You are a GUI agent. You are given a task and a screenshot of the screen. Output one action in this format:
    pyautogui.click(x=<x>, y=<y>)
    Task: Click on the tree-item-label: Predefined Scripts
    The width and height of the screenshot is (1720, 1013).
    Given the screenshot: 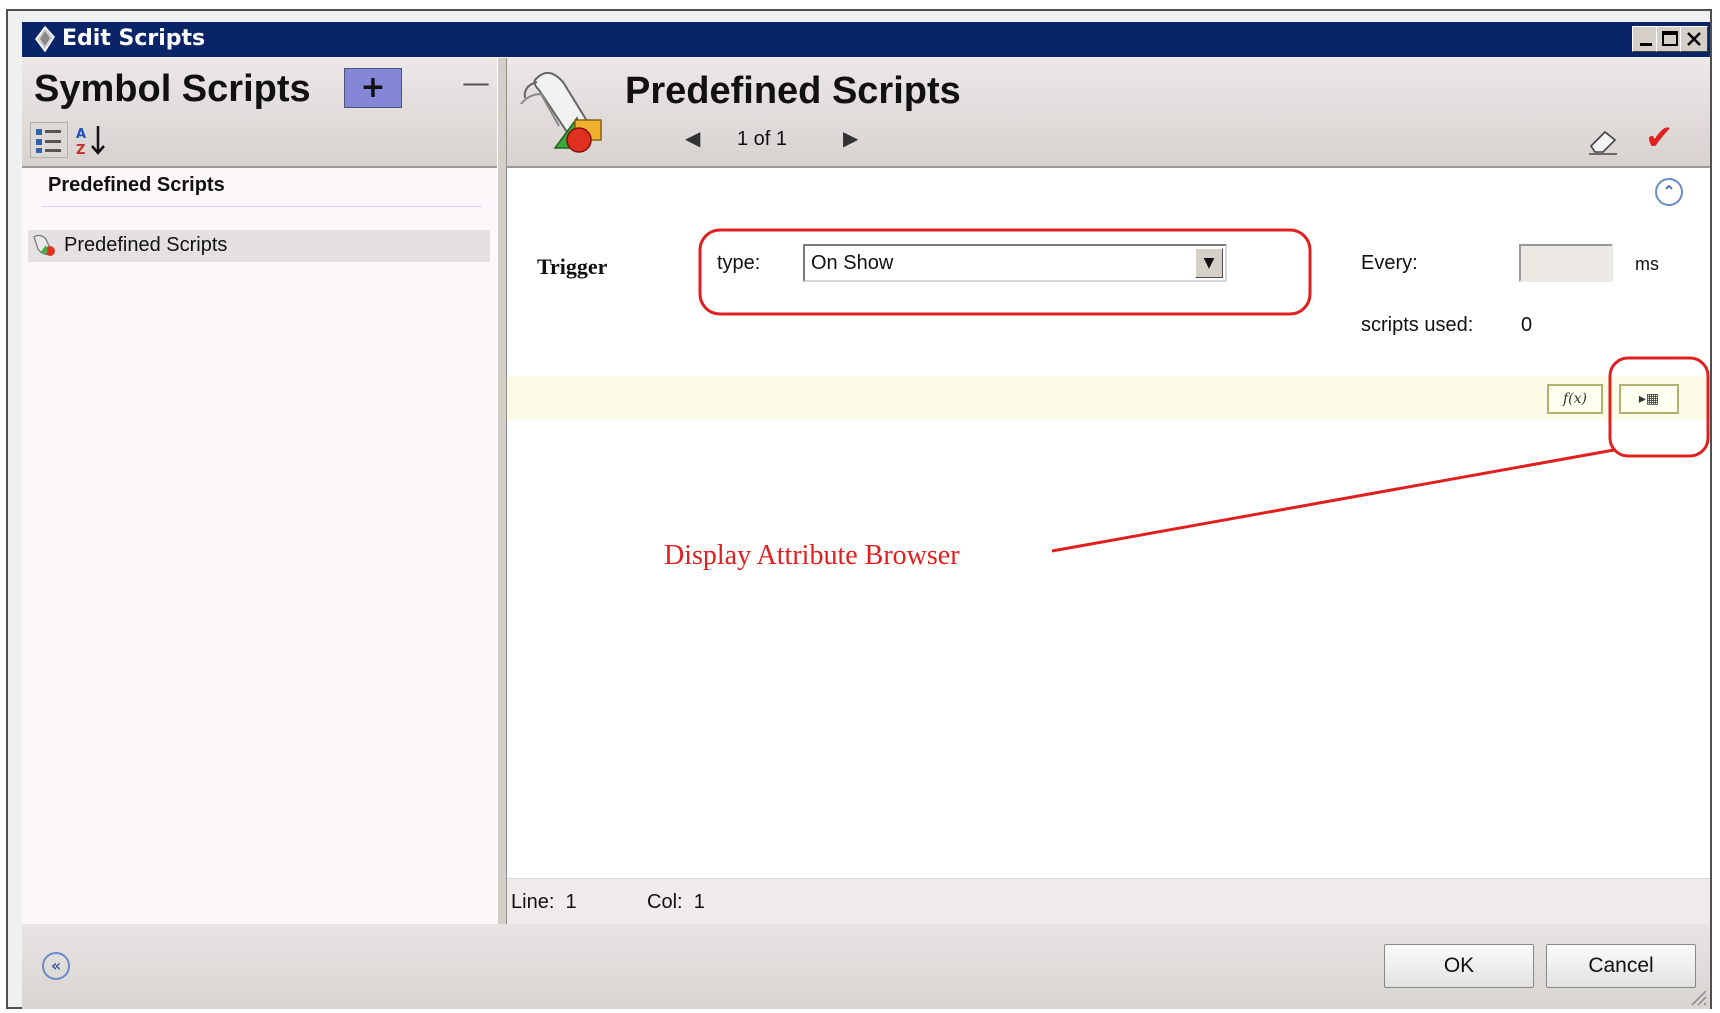 What is the action you would take?
    pyautogui.click(x=146, y=245)
    